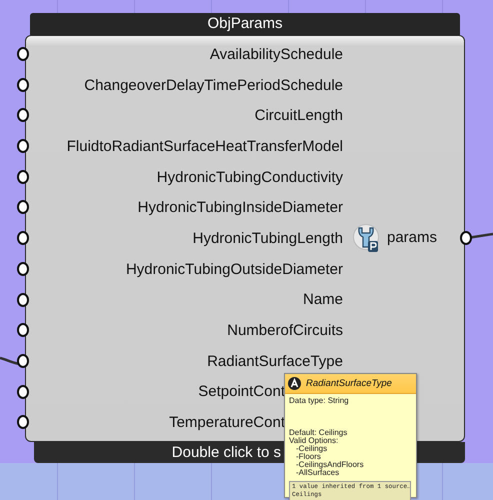 The width and height of the screenshot is (493, 500). I want to click on component-title: ObjParams, so click(245, 24).